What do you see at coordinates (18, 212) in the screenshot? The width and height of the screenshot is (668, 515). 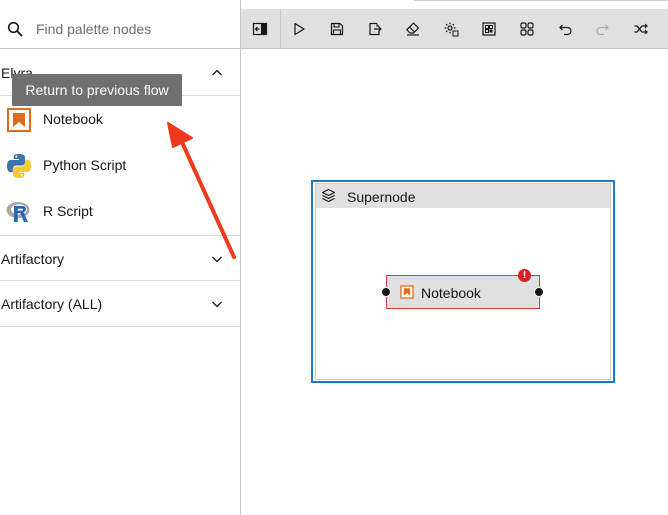 I see `r-icon` at bounding box center [18, 212].